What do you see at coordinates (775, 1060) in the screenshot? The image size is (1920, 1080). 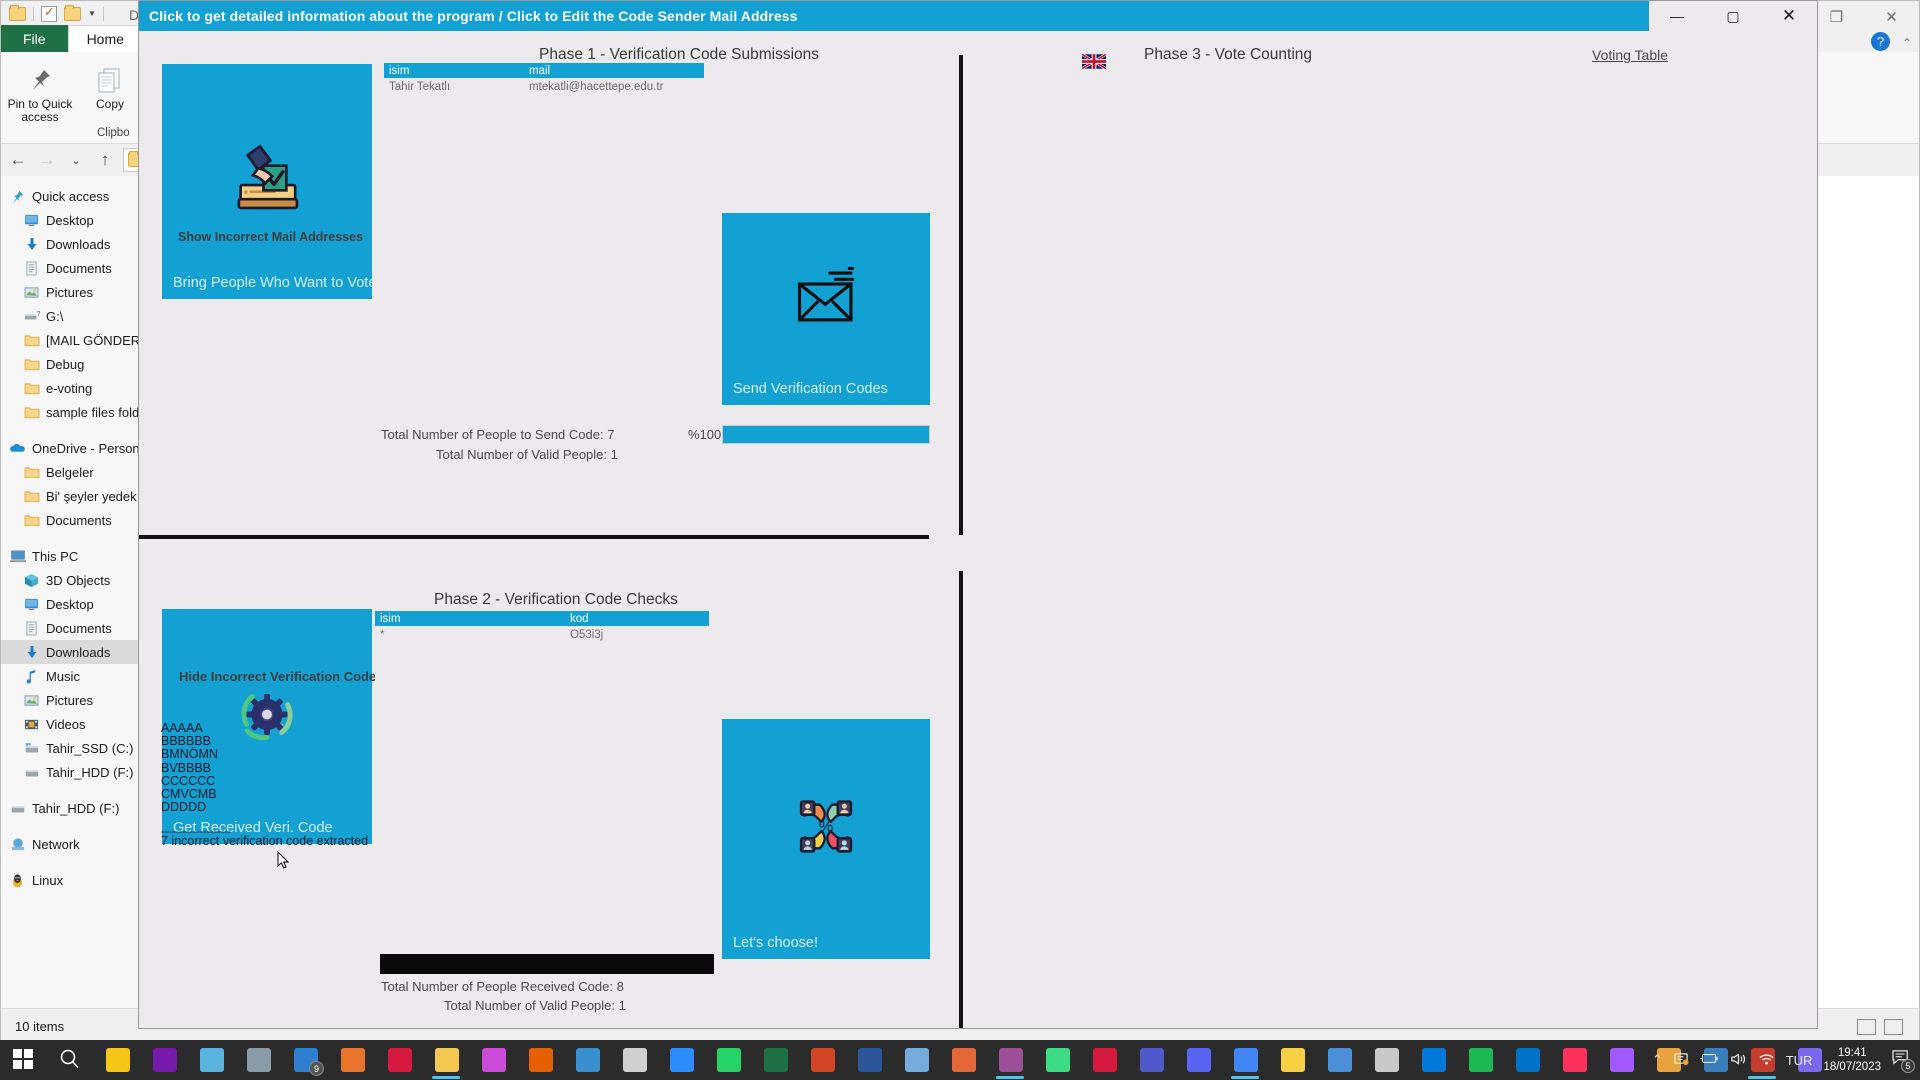 I see `excel` at bounding box center [775, 1060].